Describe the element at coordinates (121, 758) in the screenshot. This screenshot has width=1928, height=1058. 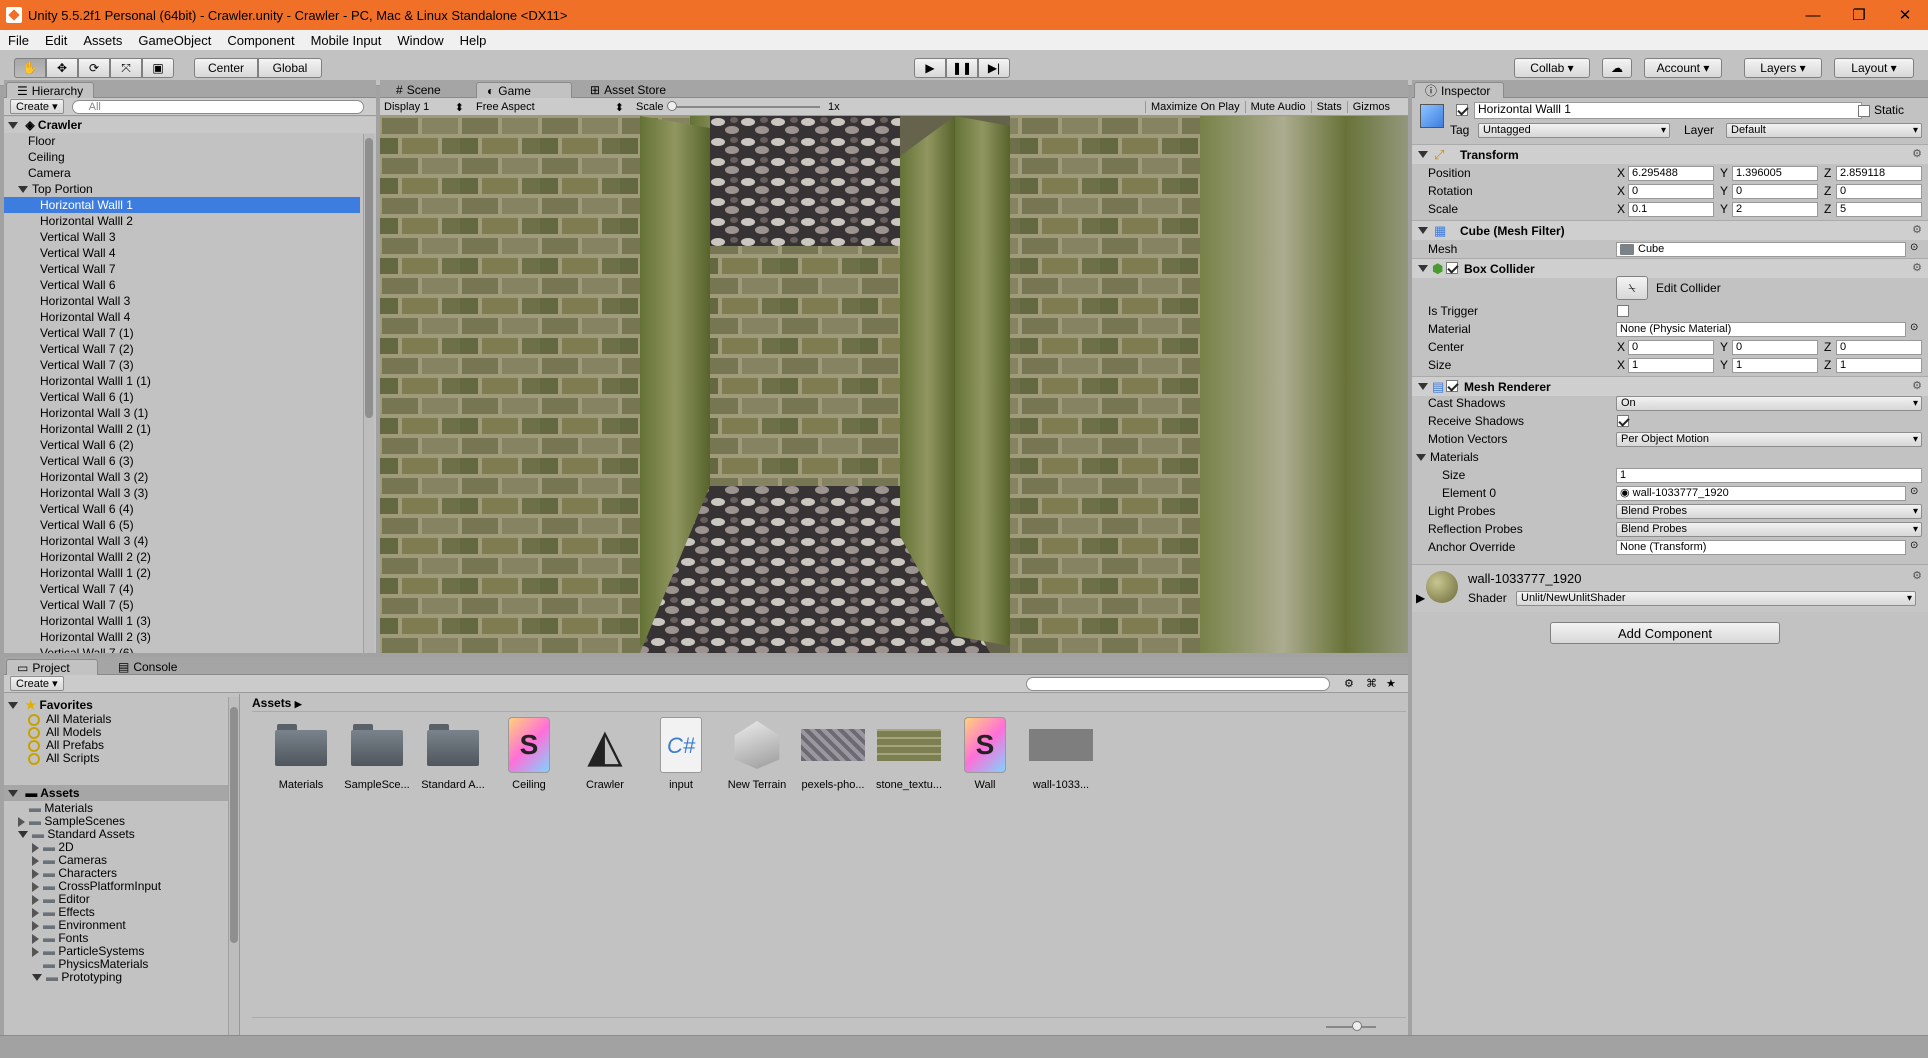
I see `favorite-item: All Scripts` at that location.